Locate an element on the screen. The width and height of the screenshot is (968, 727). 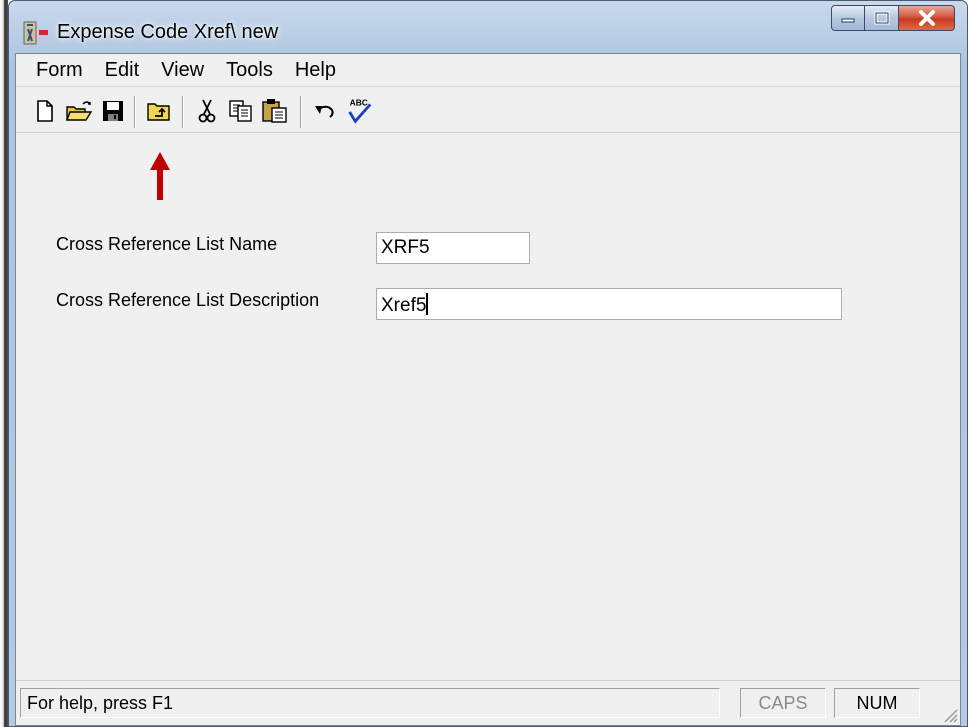
caption-buttons is located at coordinates (893, 18).